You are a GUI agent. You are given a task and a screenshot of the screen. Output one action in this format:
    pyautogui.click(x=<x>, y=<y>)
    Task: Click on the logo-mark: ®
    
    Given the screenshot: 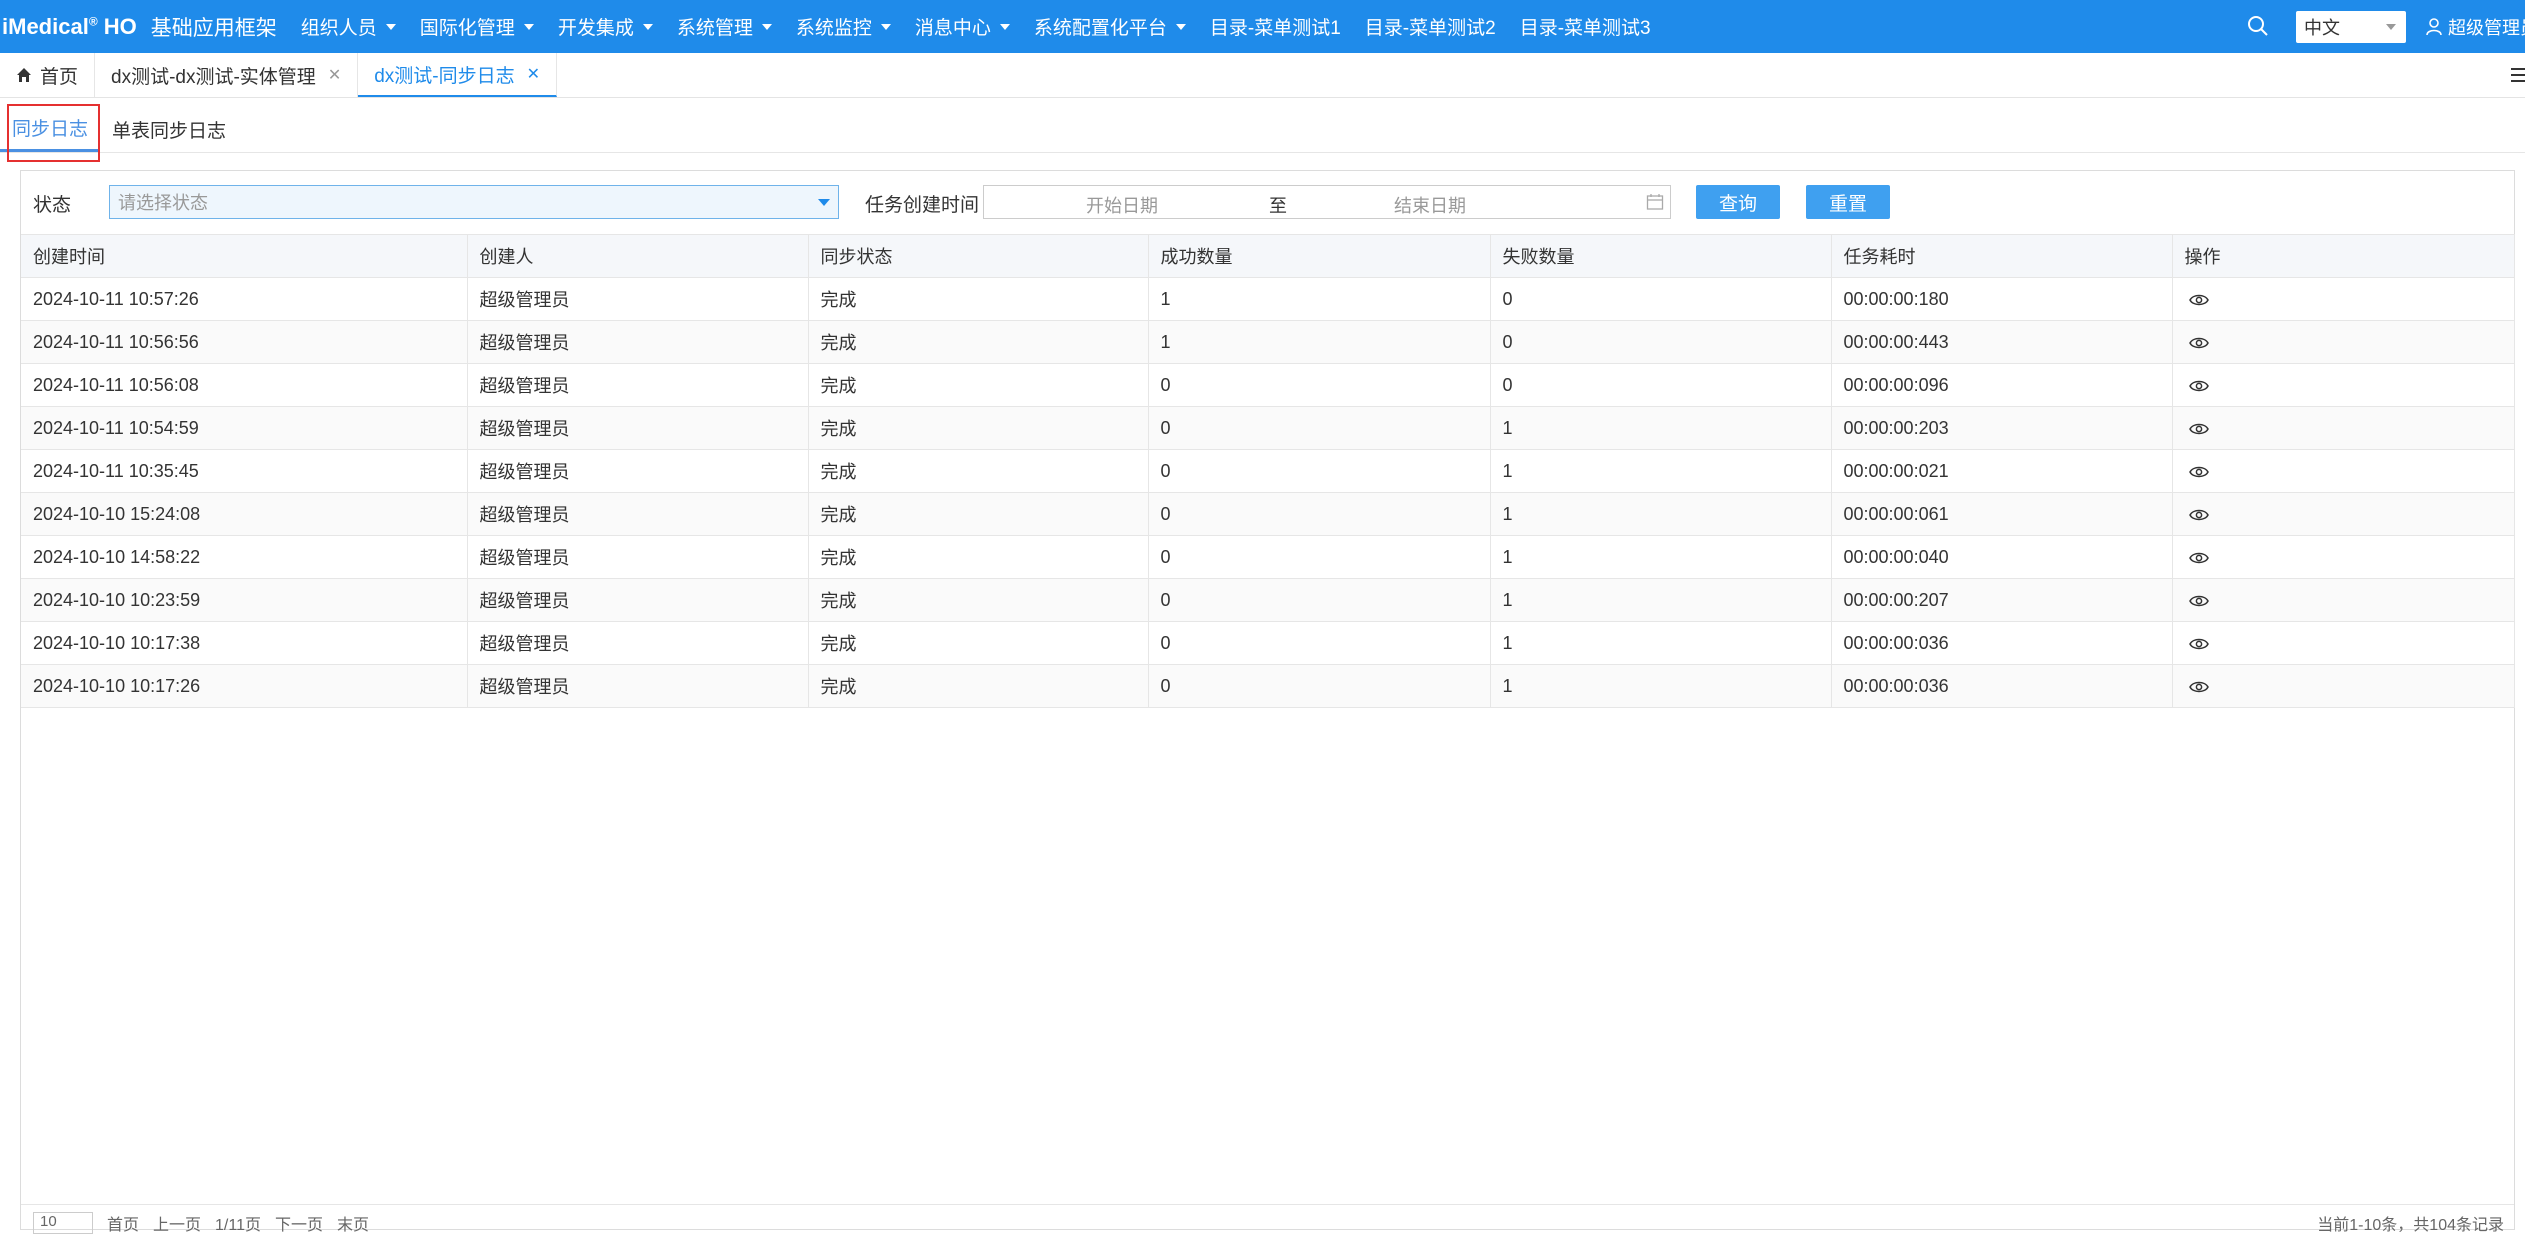 What is the action you would take?
    pyautogui.click(x=93, y=21)
    